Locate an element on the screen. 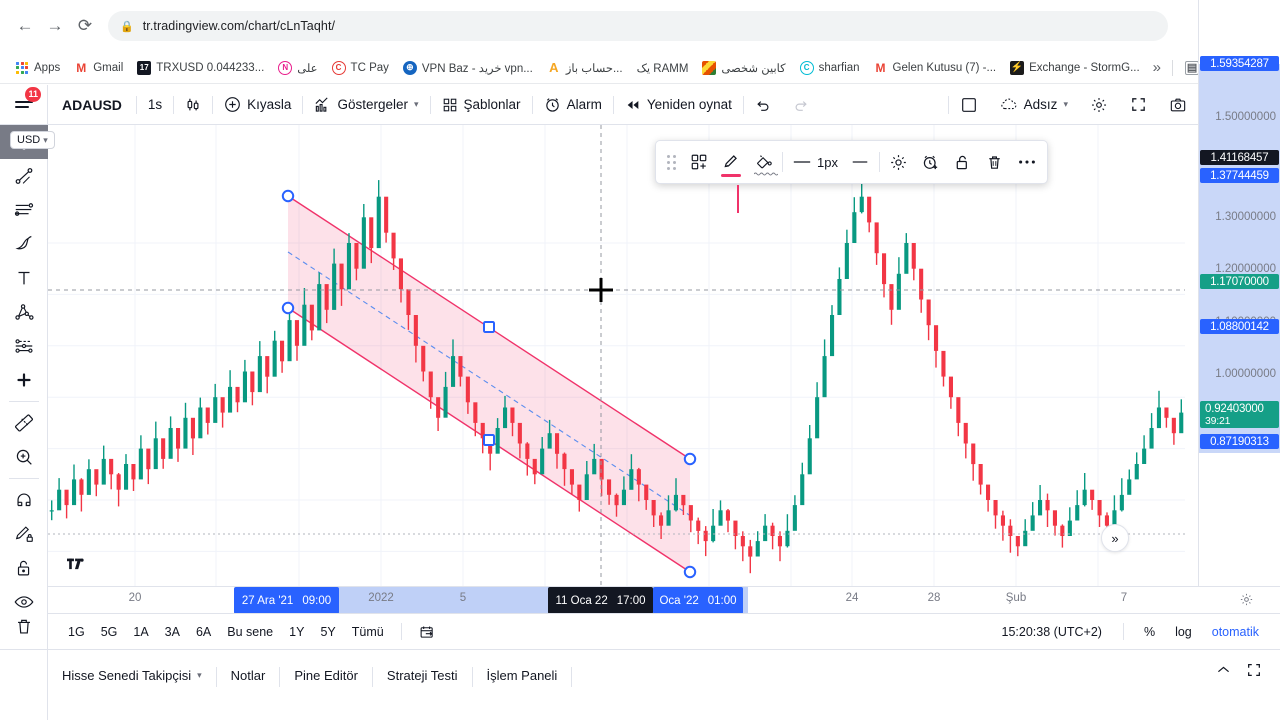  timeframe-1g: 1G is located at coordinates (76, 632).